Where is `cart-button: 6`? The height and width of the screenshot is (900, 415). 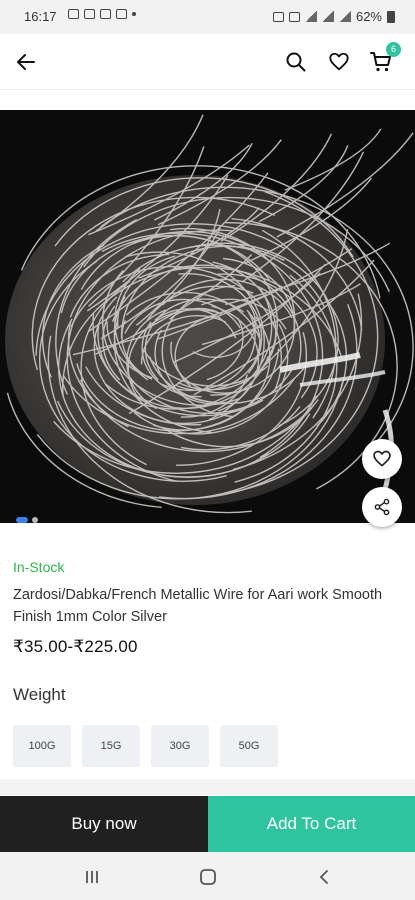 cart-button: 6 is located at coordinates (384, 59).